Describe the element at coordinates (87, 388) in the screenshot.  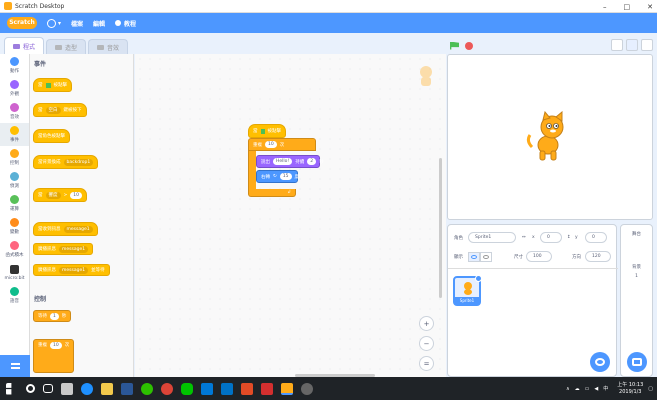
I see `edge-icon` at that location.